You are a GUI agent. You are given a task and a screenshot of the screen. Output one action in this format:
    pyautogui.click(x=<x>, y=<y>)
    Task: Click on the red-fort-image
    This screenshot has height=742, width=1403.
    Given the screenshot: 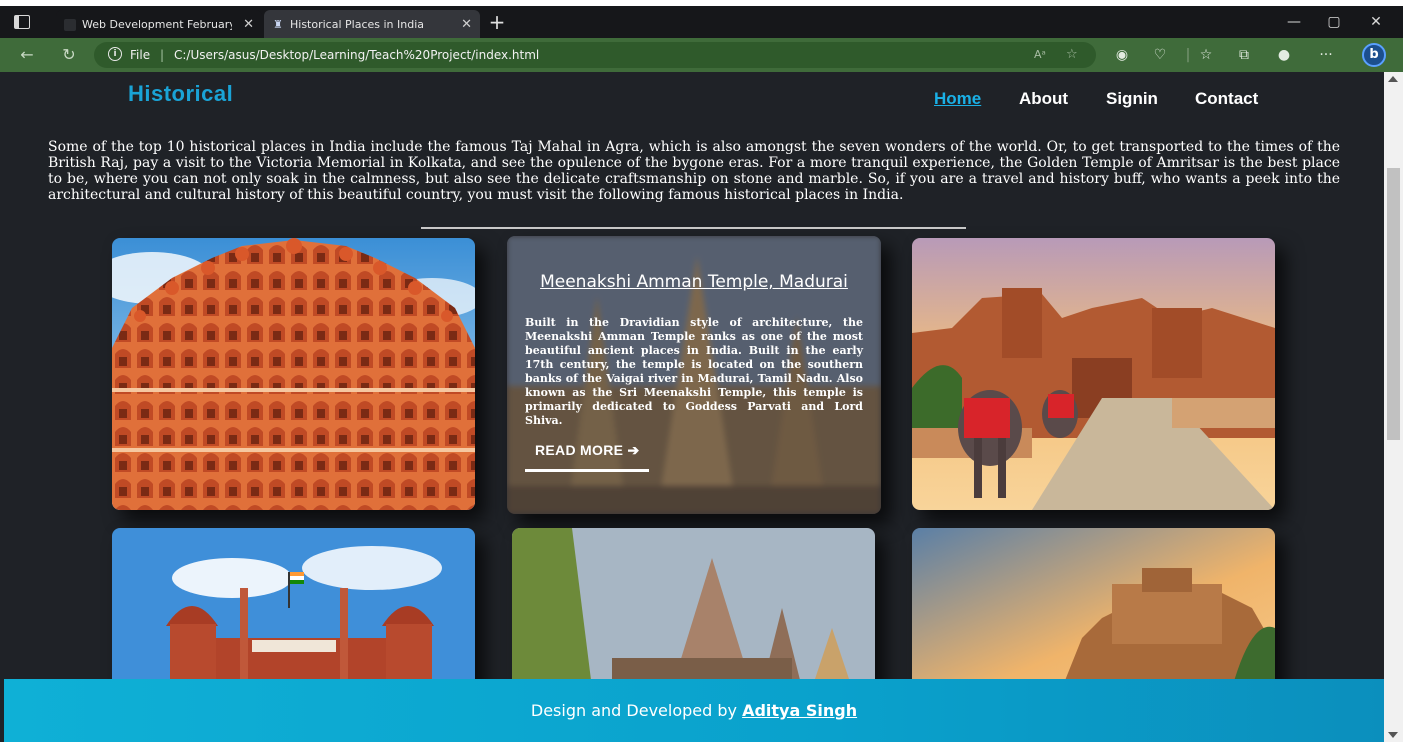 What is the action you would take?
    pyautogui.click(x=293, y=608)
    